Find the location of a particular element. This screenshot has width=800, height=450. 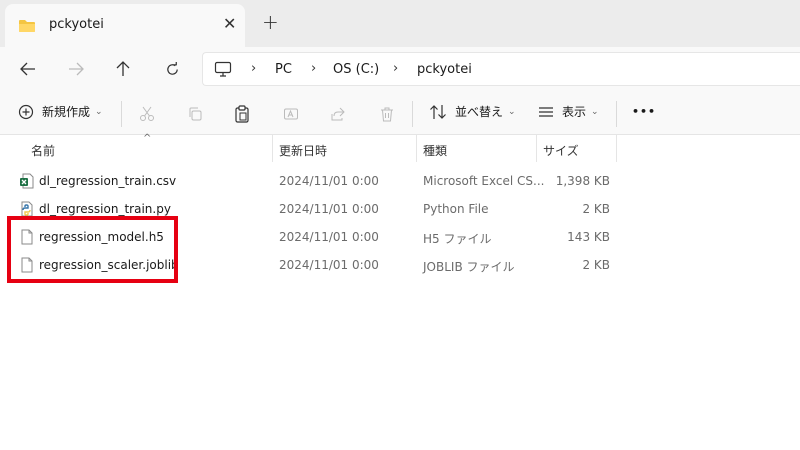

back-button is located at coordinates (28, 69).